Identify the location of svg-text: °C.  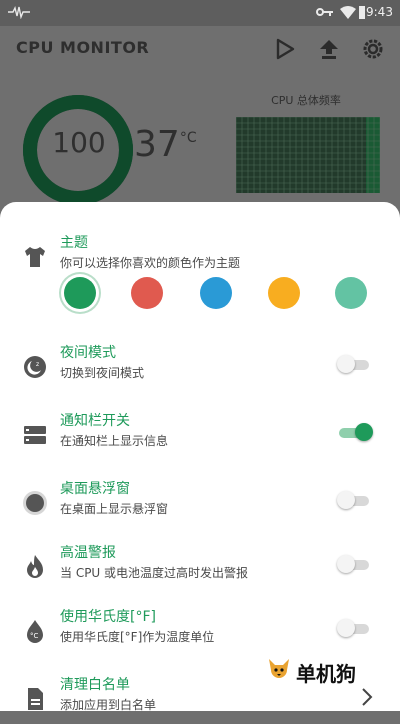
(34, 636).